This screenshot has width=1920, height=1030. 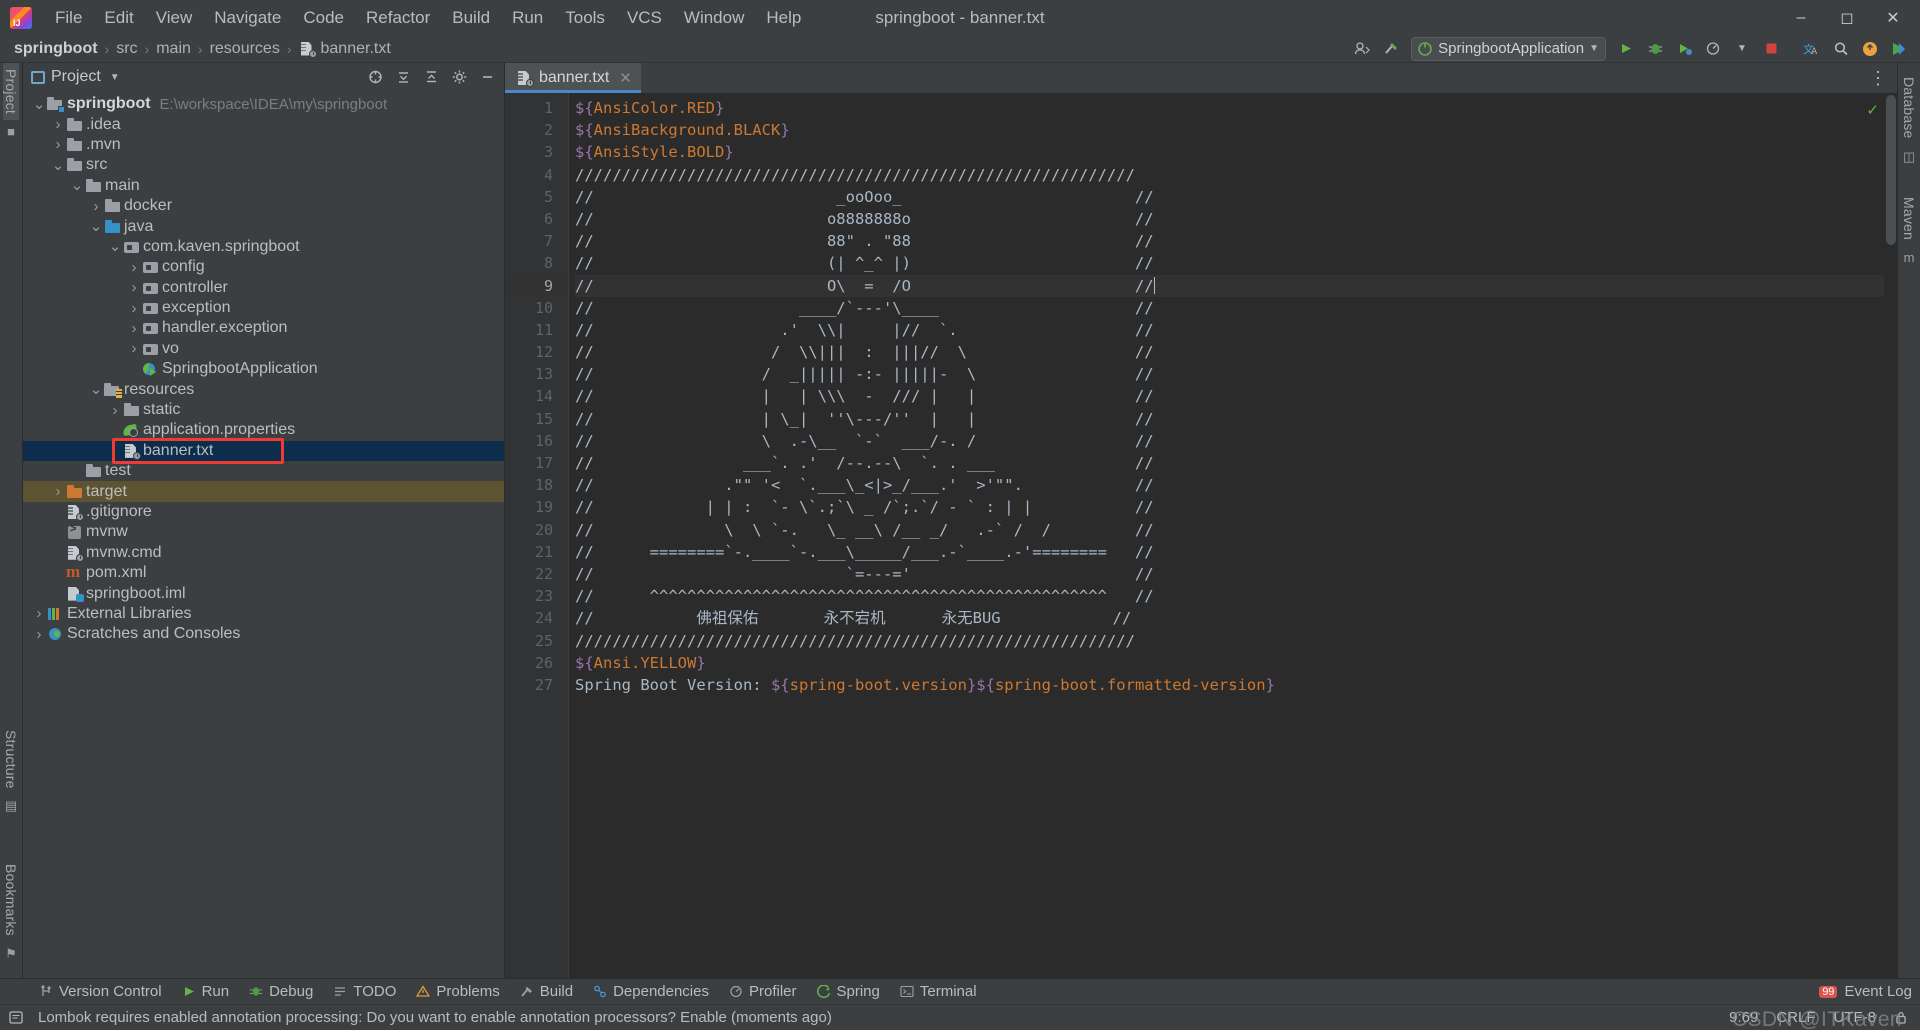 I want to click on tree-node-external-libraries: › External Libraries, so click(x=263, y=614).